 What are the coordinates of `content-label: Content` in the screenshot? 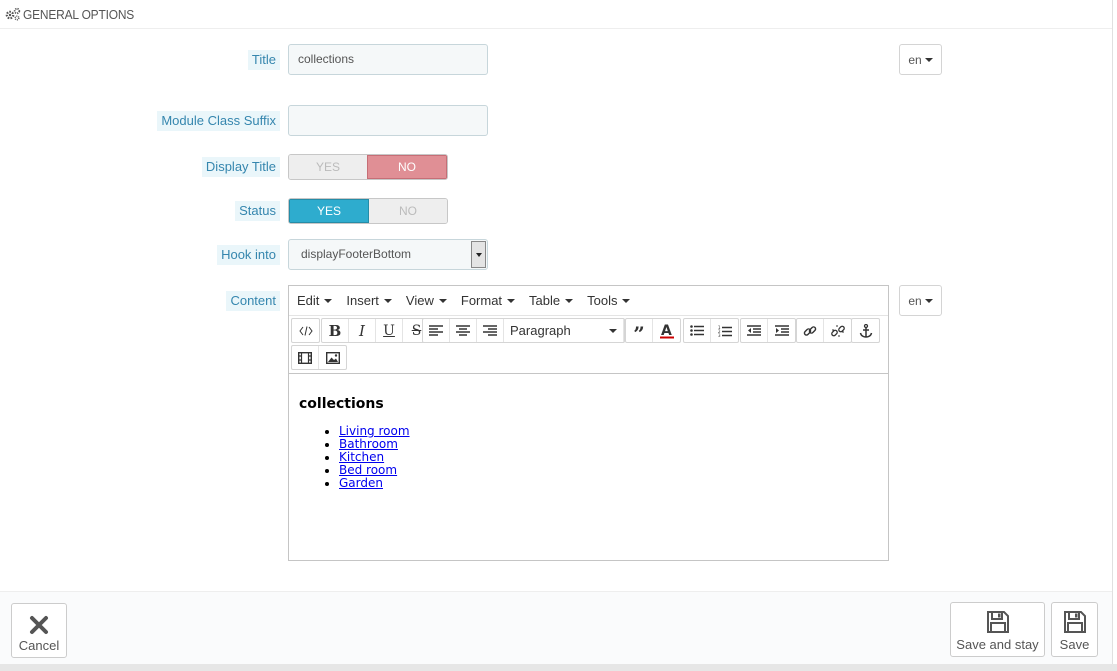 It's located at (253, 301).